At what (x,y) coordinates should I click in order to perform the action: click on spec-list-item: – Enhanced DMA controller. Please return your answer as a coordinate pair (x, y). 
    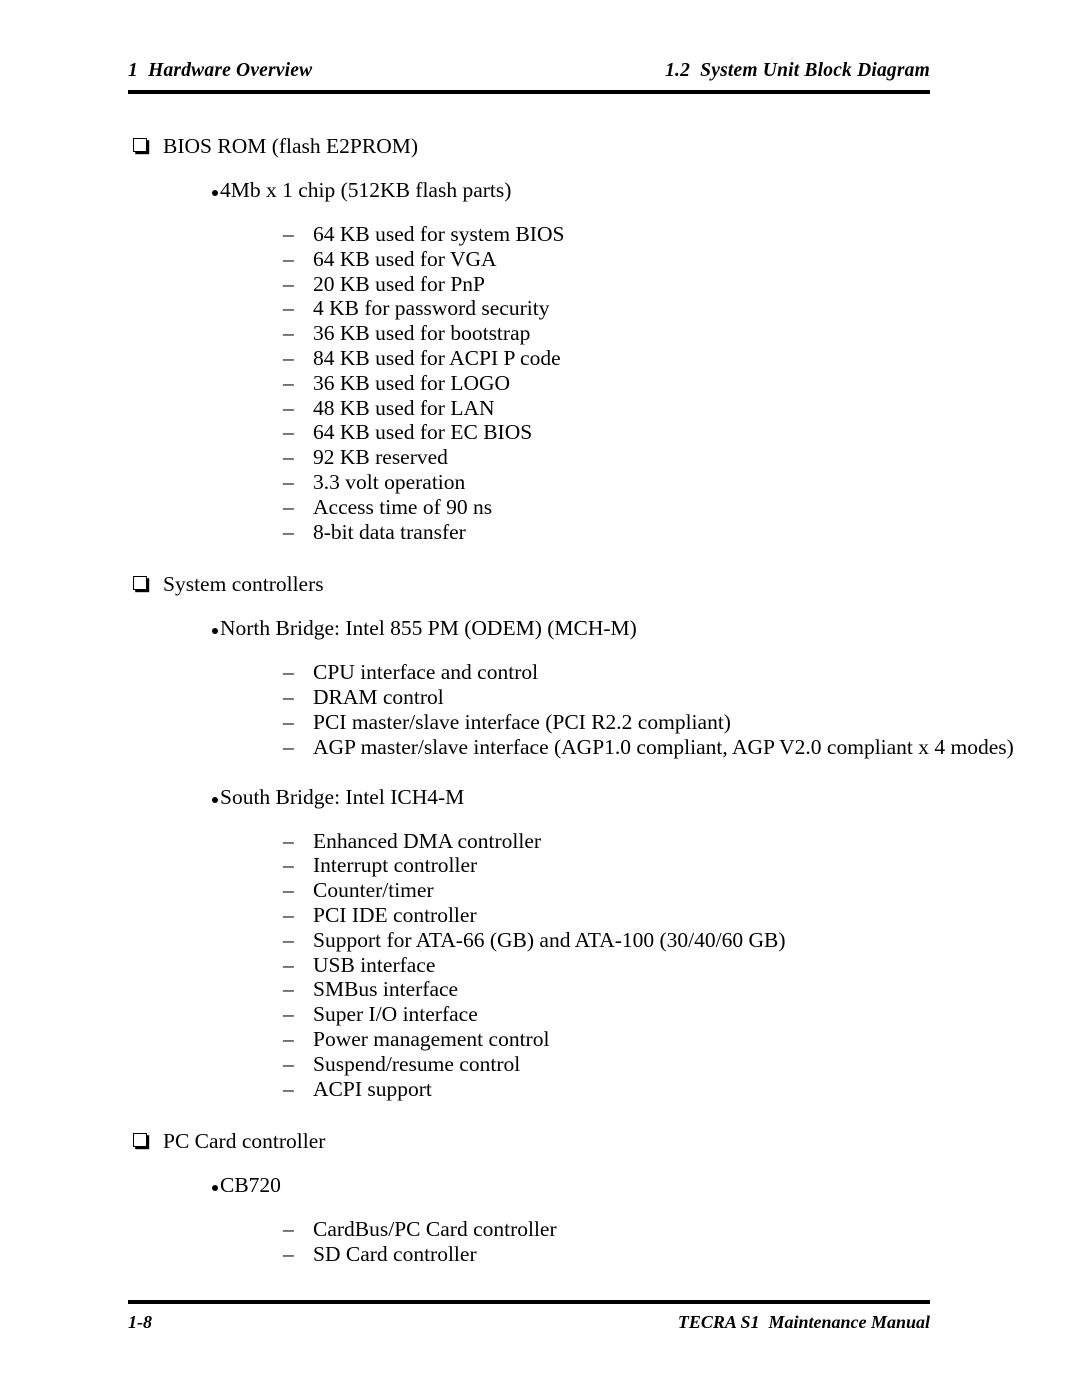
    Looking at the image, I should click on (540, 841).